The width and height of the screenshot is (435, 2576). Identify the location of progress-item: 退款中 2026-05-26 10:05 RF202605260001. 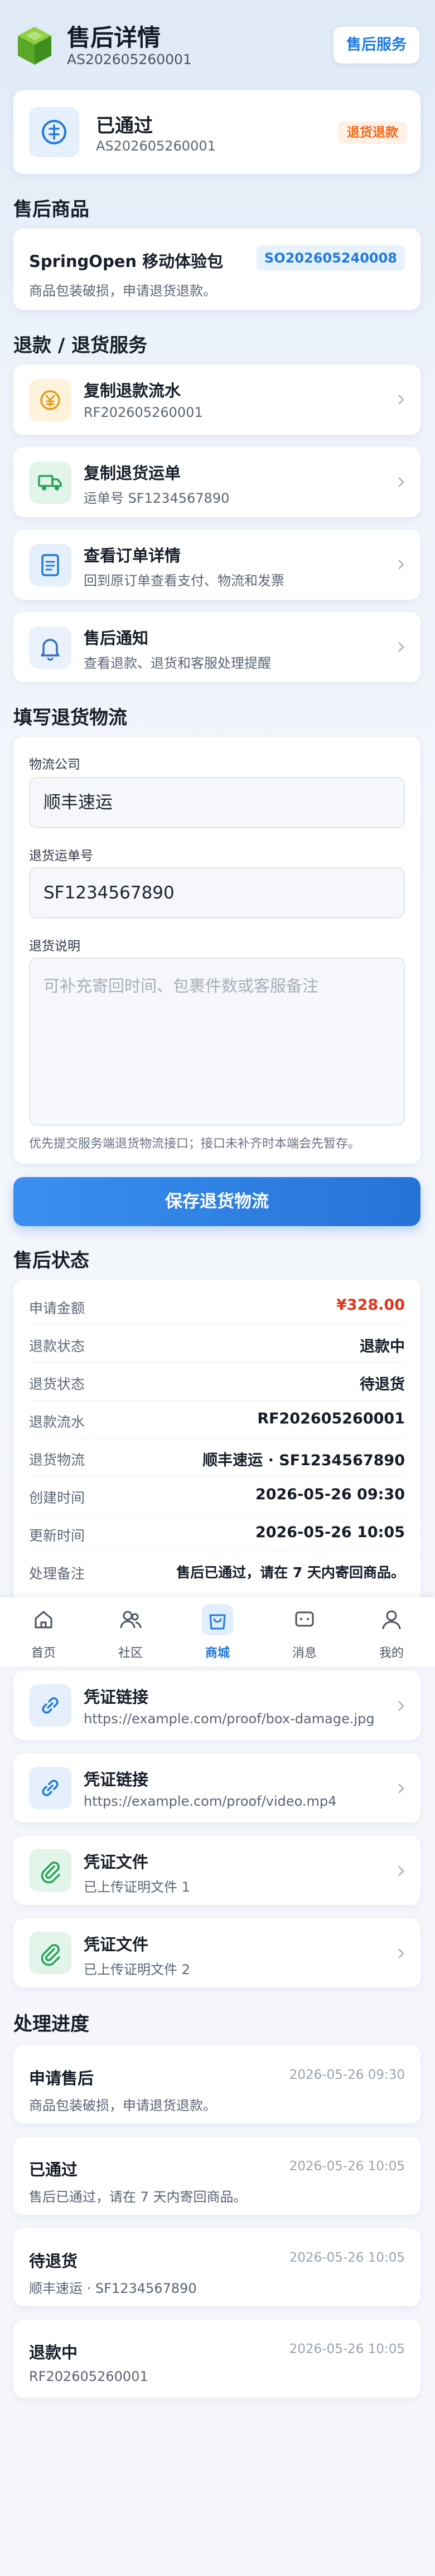
(216, 2359).